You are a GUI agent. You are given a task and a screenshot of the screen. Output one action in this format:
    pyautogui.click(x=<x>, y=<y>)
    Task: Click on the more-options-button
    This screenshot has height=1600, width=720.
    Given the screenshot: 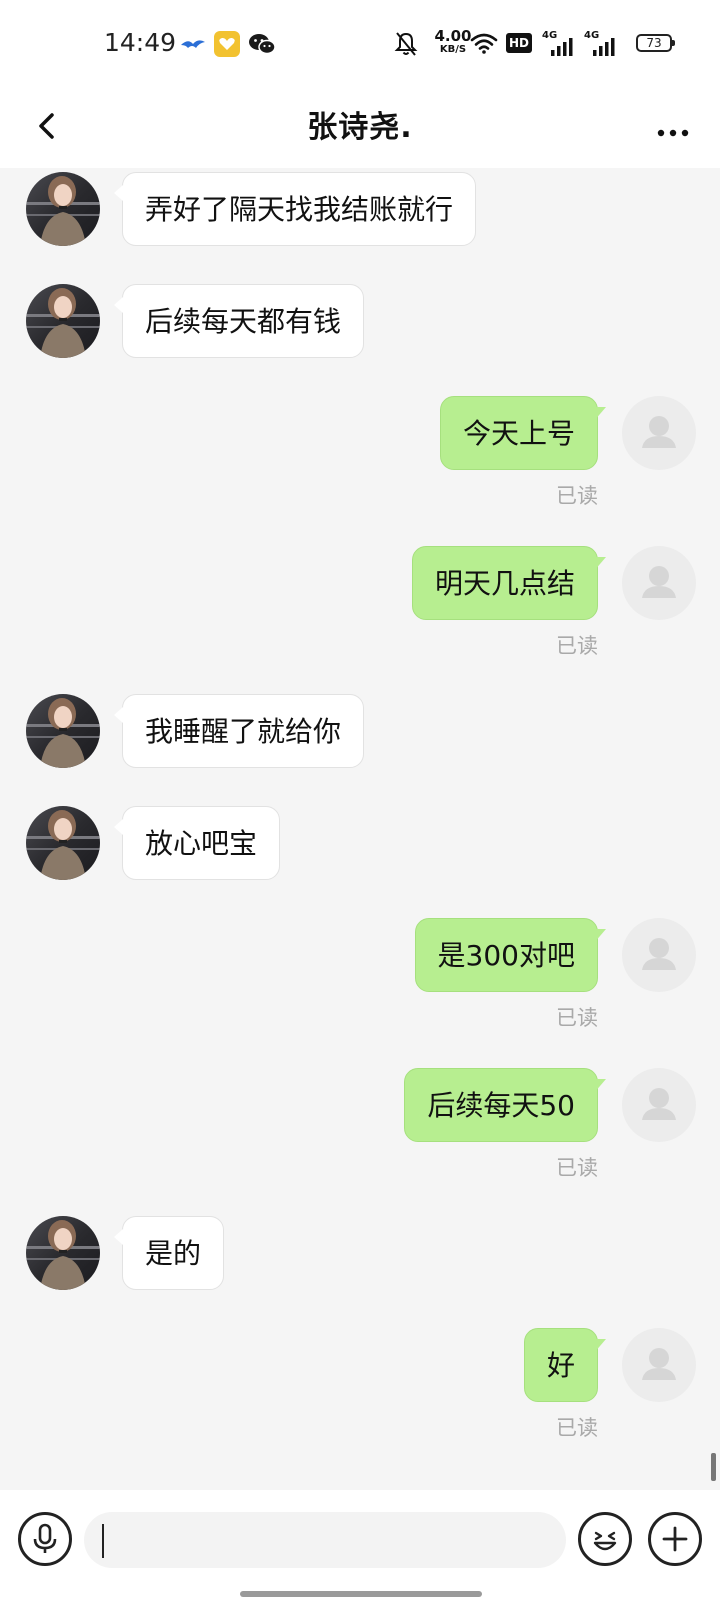 What is the action you would take?
    pyautogui.click(x=672, y=126)
    